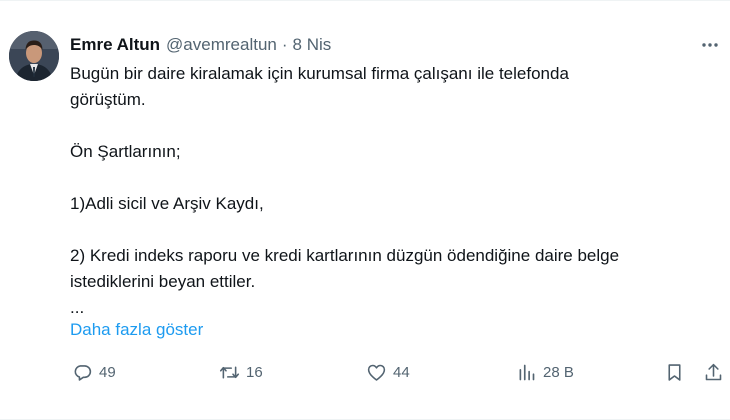 Image resolution: width=730 pixels, height=420 pixels. What do you see at coordinates (107, 372) in the screenshot?
I see `reply-count: 49` at bounding box center [107, 372].